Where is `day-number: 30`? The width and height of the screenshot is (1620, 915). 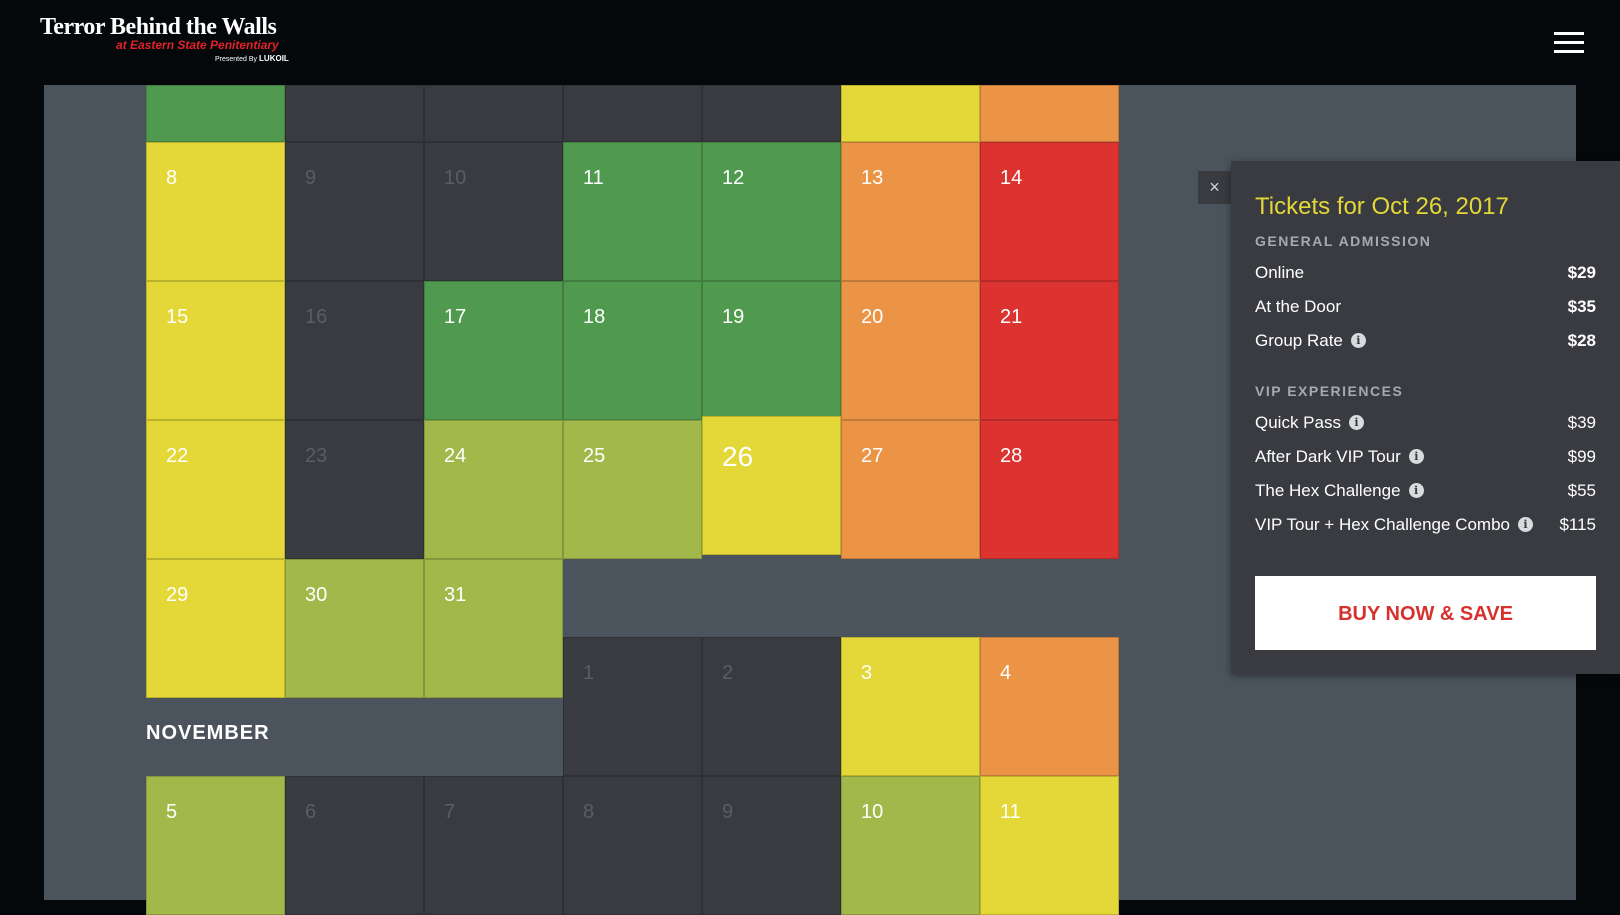
day-number: 30 is located at coordinates (316, 595).